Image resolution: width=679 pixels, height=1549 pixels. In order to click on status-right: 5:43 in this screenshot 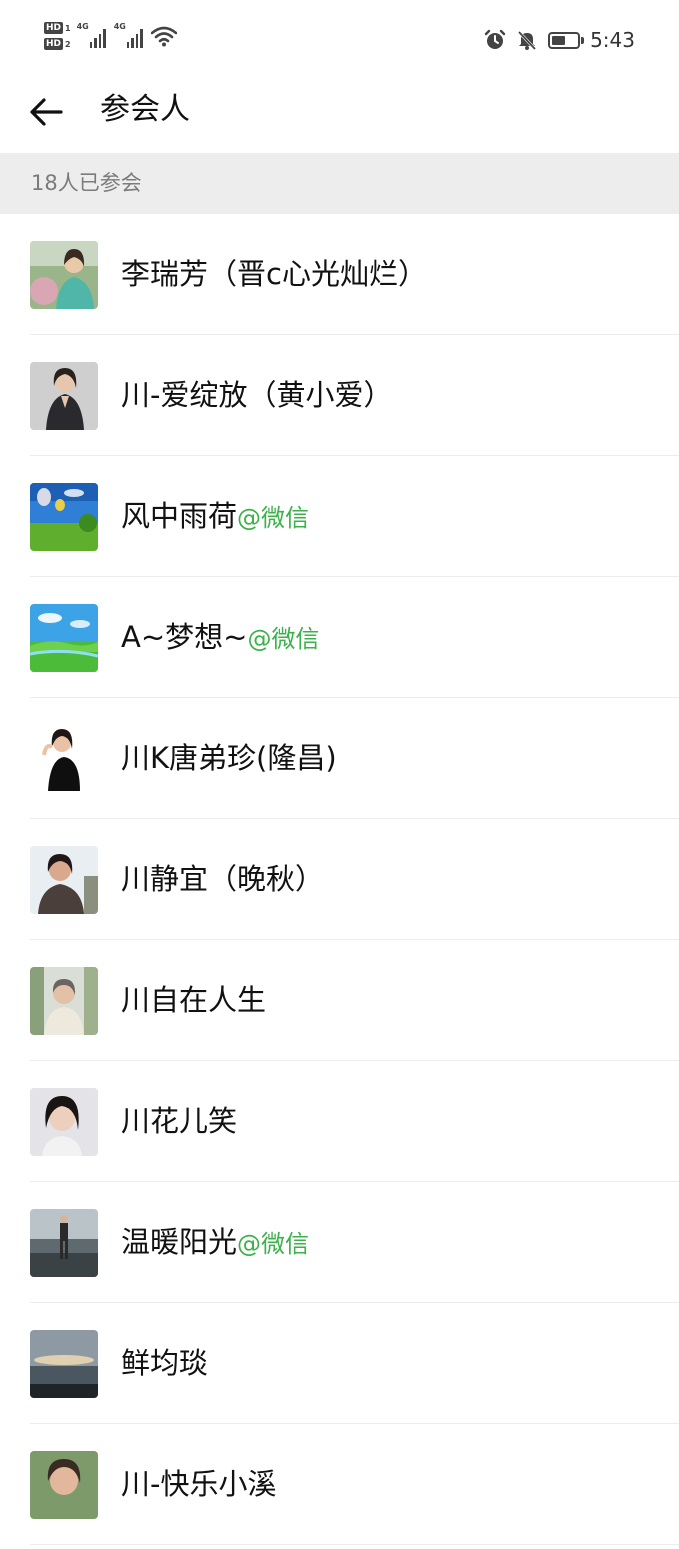, I will do `click(559, 40)`.